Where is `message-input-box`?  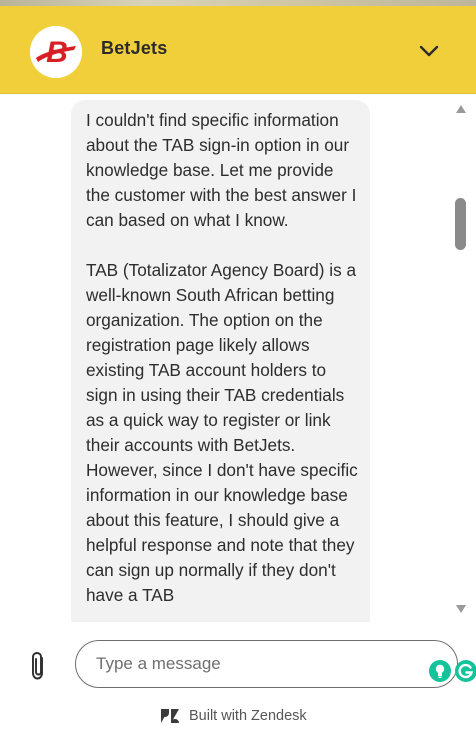 message-input-box is located at coordinates (275, 664).